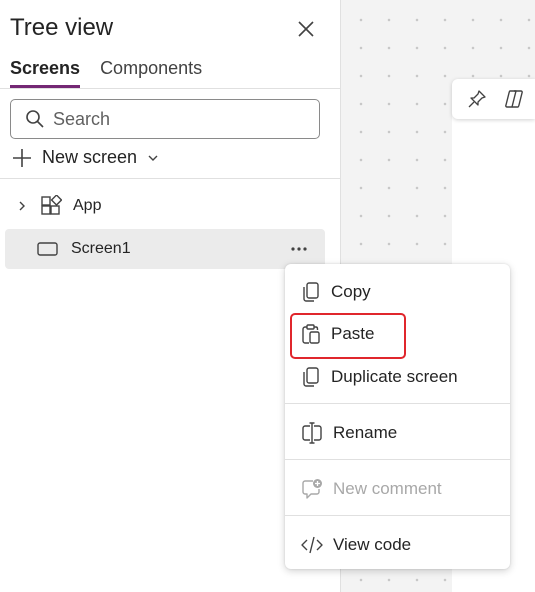 This screenshot has width=535, height=592. I want to click on new-screen-label: New screen, so click(90, 157).